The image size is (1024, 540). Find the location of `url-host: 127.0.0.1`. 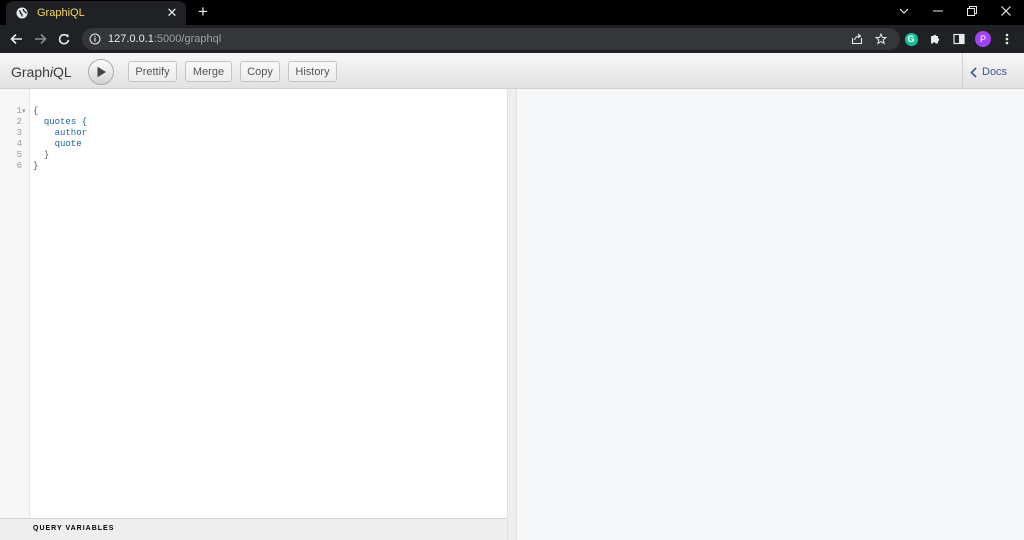

url-host: 127.0.0.1 is located at coordinates (131, 39).